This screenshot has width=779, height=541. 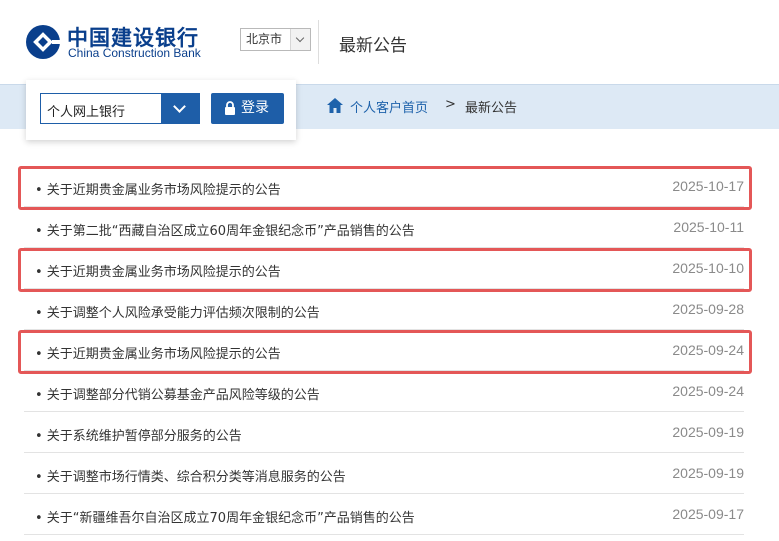 What do you see at coordinates (385, 188) in the screenshot?
I see `list-item: • 关于近期贵金属业务市场风险提示的公告 2025-10-17` at bounding box center [385, 188].